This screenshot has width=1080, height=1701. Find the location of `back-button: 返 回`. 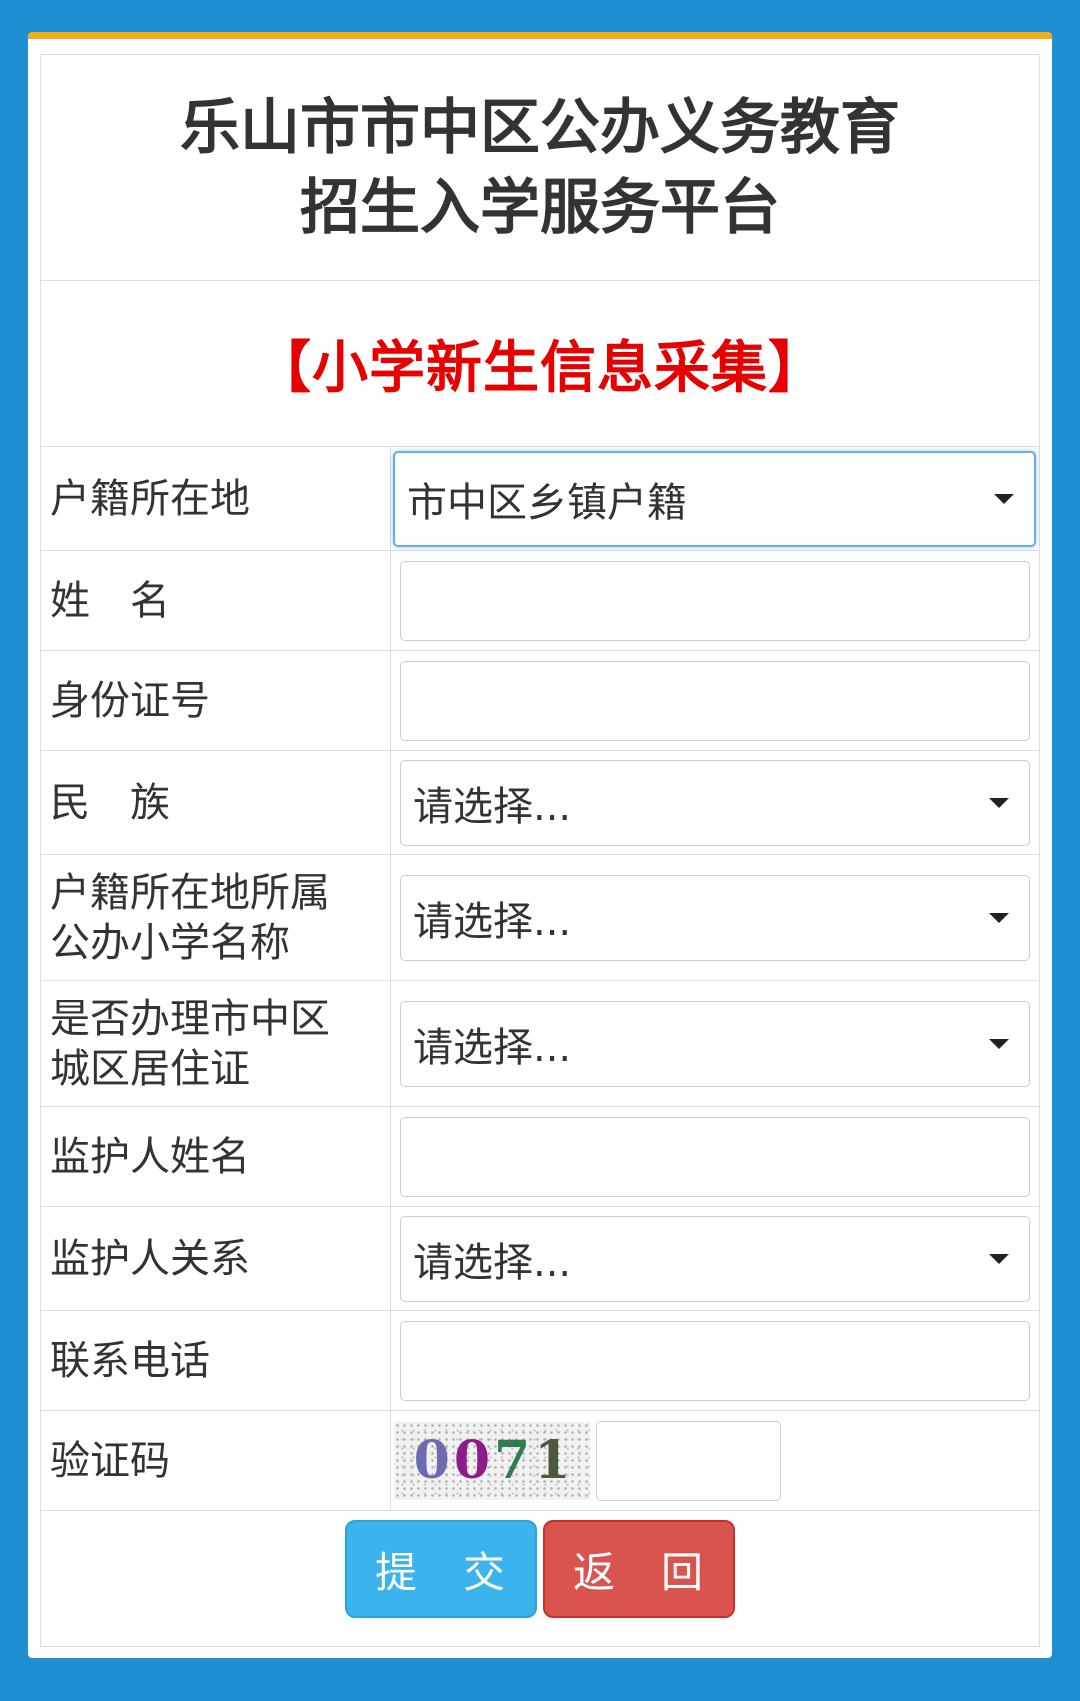

back-button: 返 回 is located at coordinates (639, 1569).